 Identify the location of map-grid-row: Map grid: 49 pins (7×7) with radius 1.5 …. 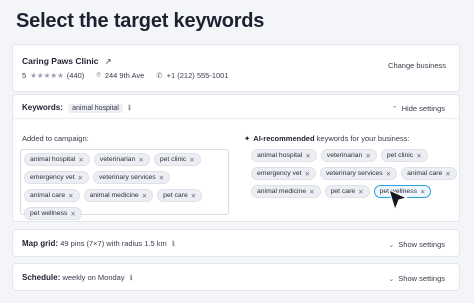
(98, 243).